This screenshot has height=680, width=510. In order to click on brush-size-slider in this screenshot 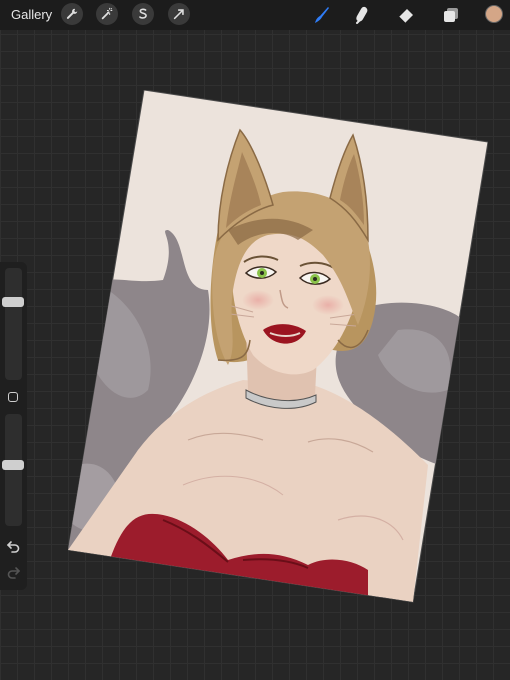, I will do `click(13, 324)`.